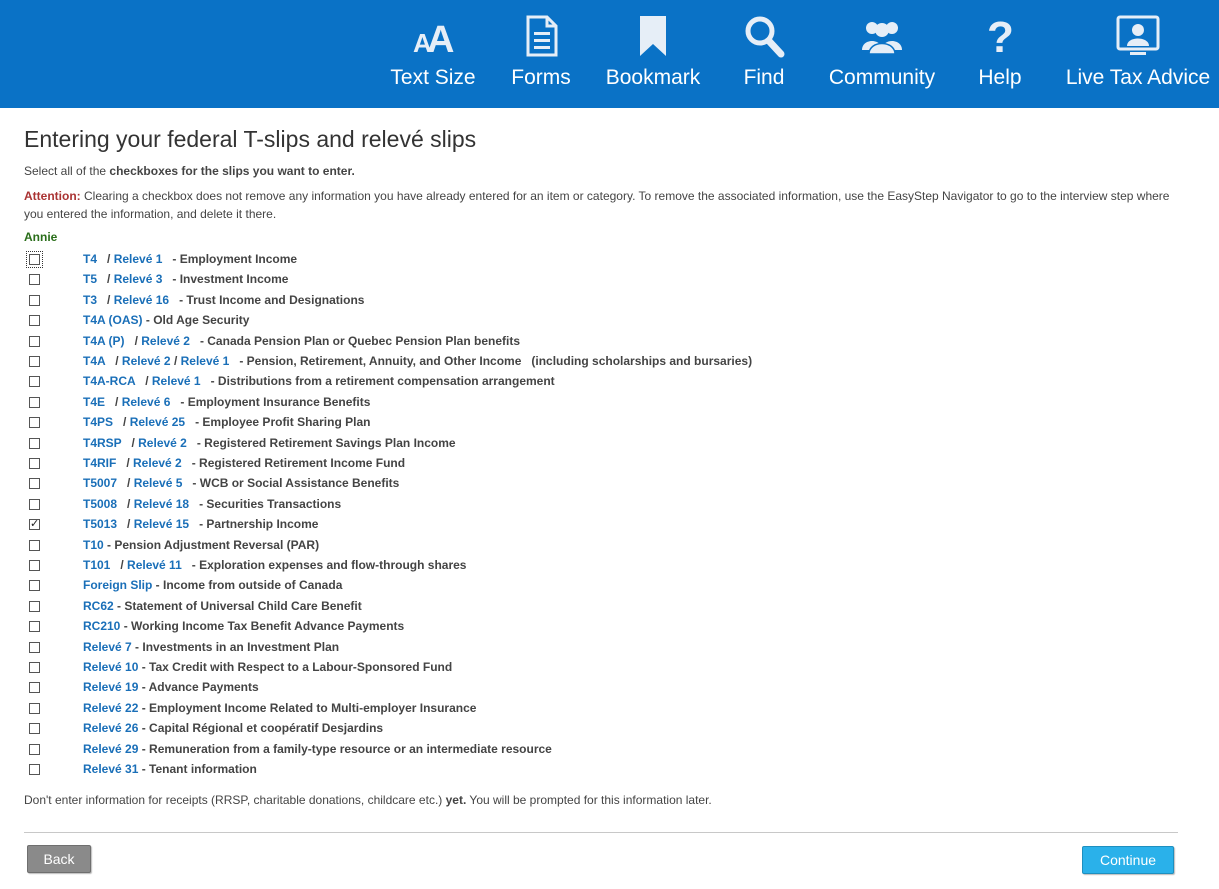  Describe the element at coordinates (107, 647) in the screenshot. I see `slip-link: Relevé 7` at that location.